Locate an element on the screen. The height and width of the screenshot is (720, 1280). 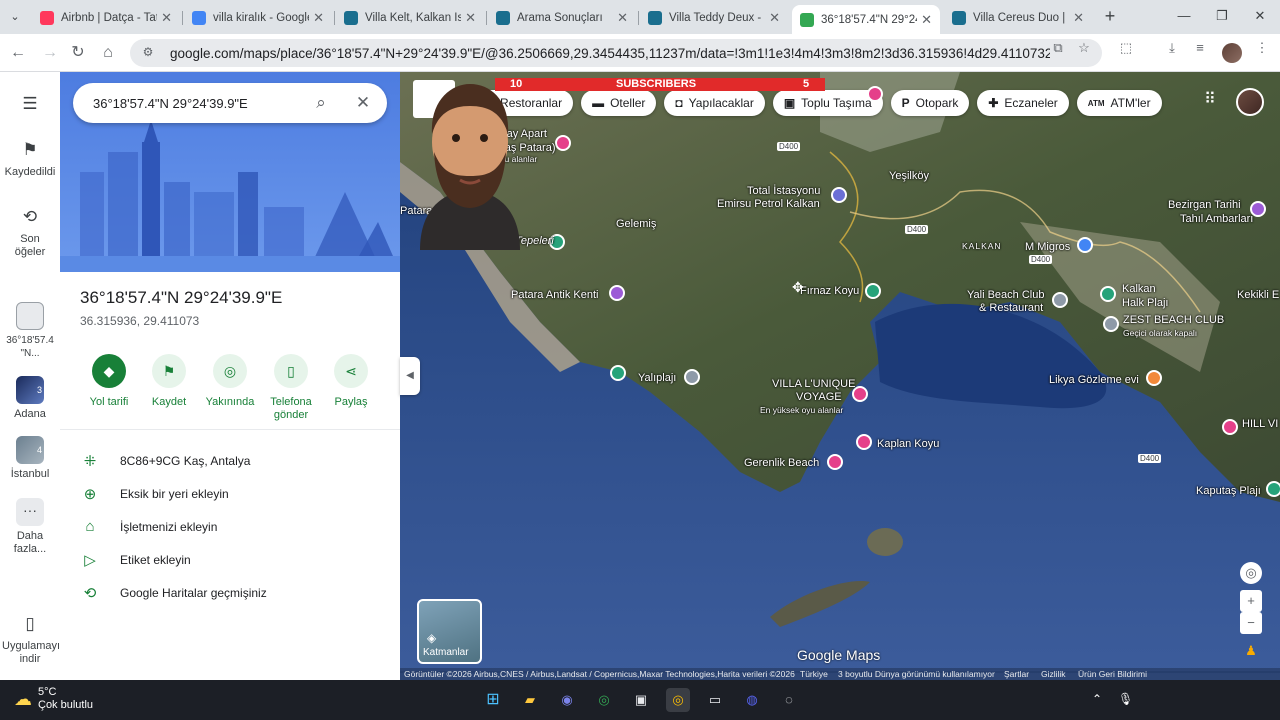
send-to-phone-button: ▯ Telefona gönder is located at coordinates (291, 388).